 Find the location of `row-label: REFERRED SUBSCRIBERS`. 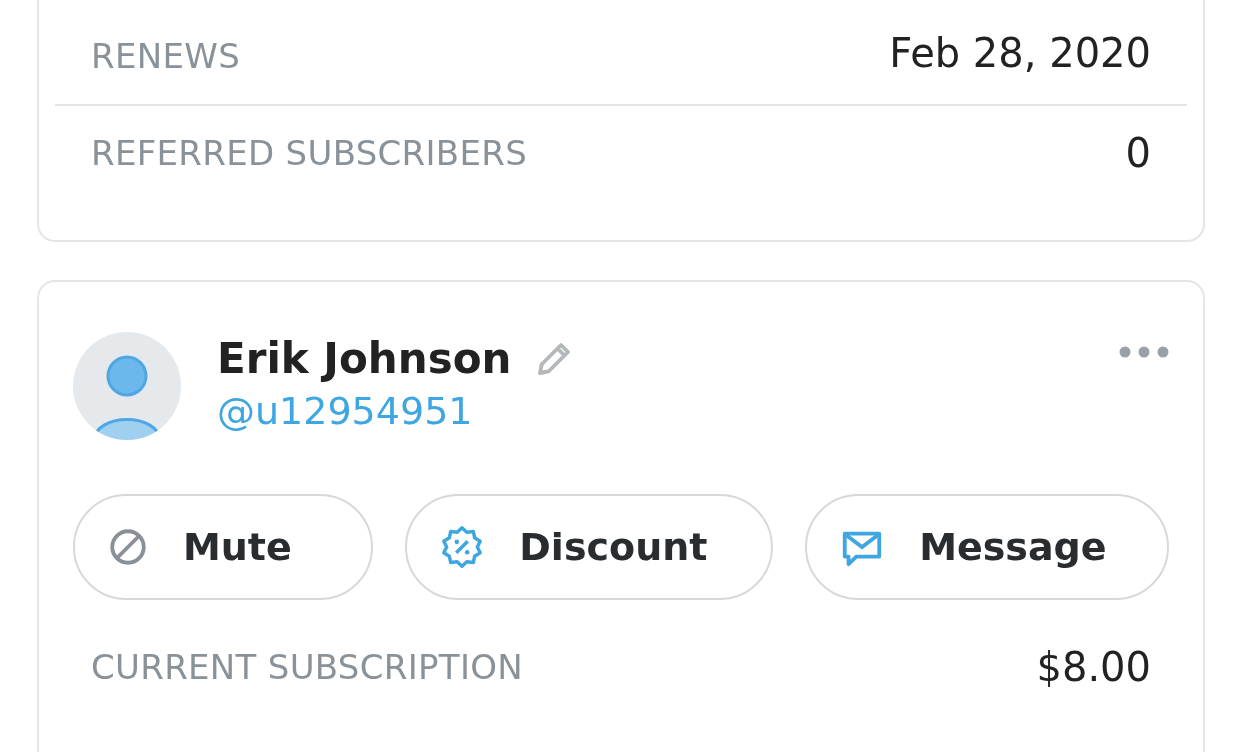

row-label: REFERRED SUBSCRIBERS is located at coordinates (309, 153).